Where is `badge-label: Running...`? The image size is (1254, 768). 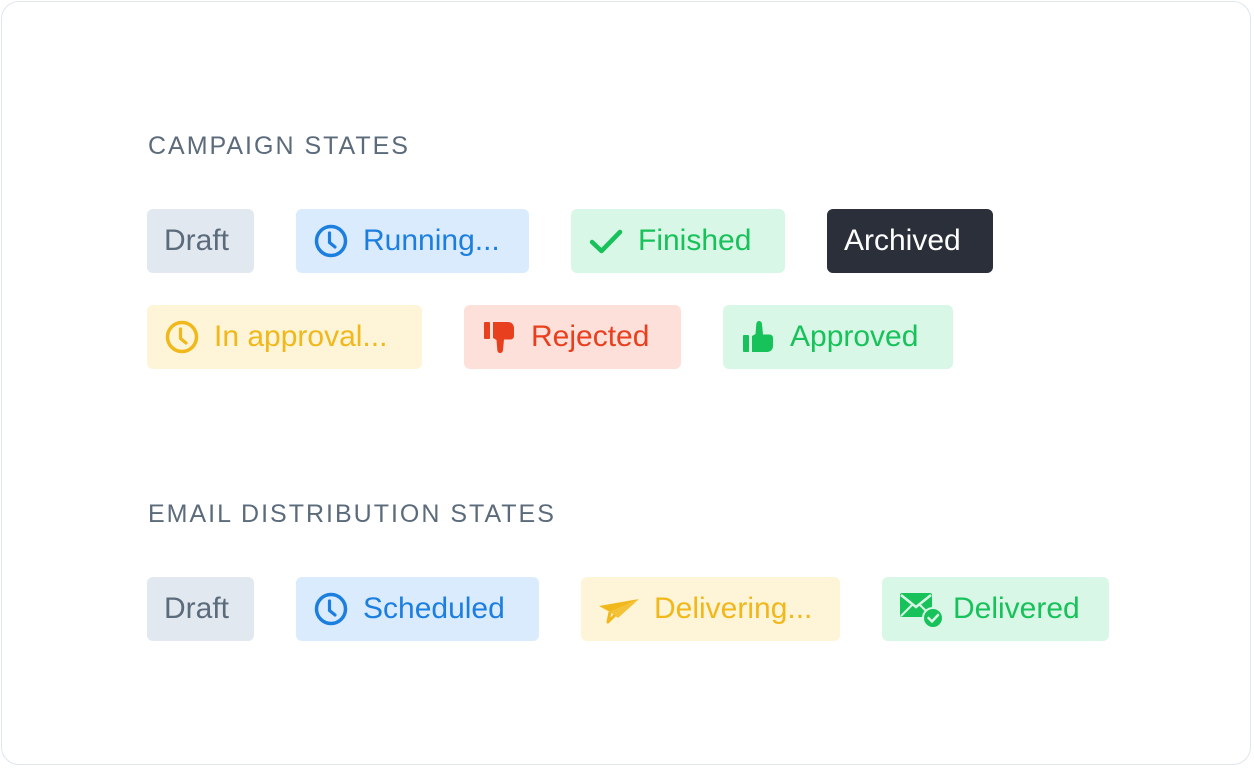
badge-label: Running... is located at coordinates (431, 240).